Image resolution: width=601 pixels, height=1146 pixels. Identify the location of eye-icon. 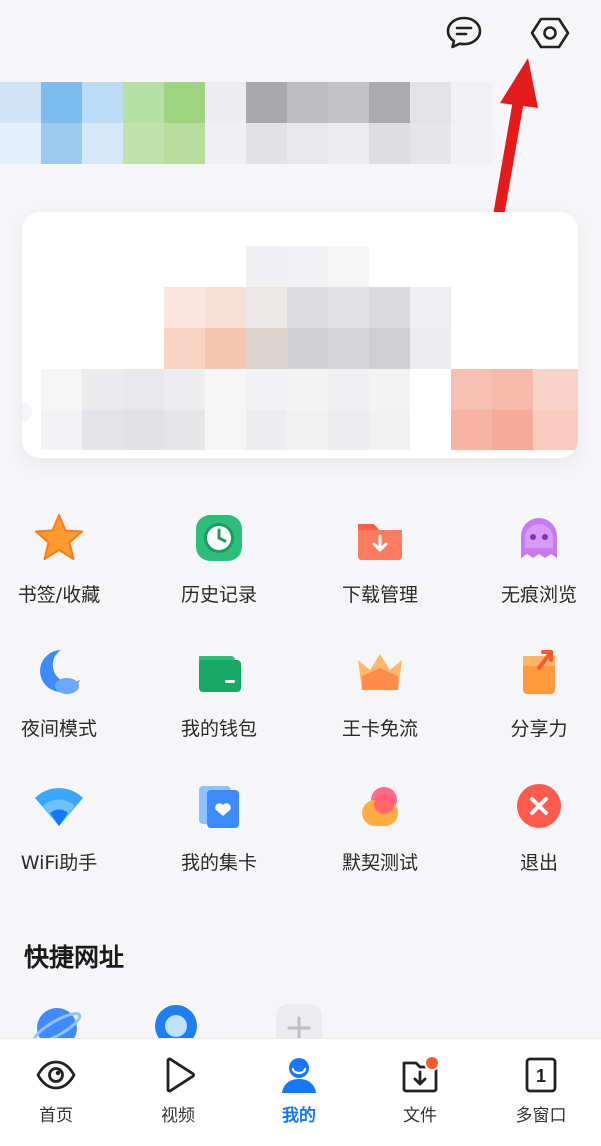
(56, 1075).